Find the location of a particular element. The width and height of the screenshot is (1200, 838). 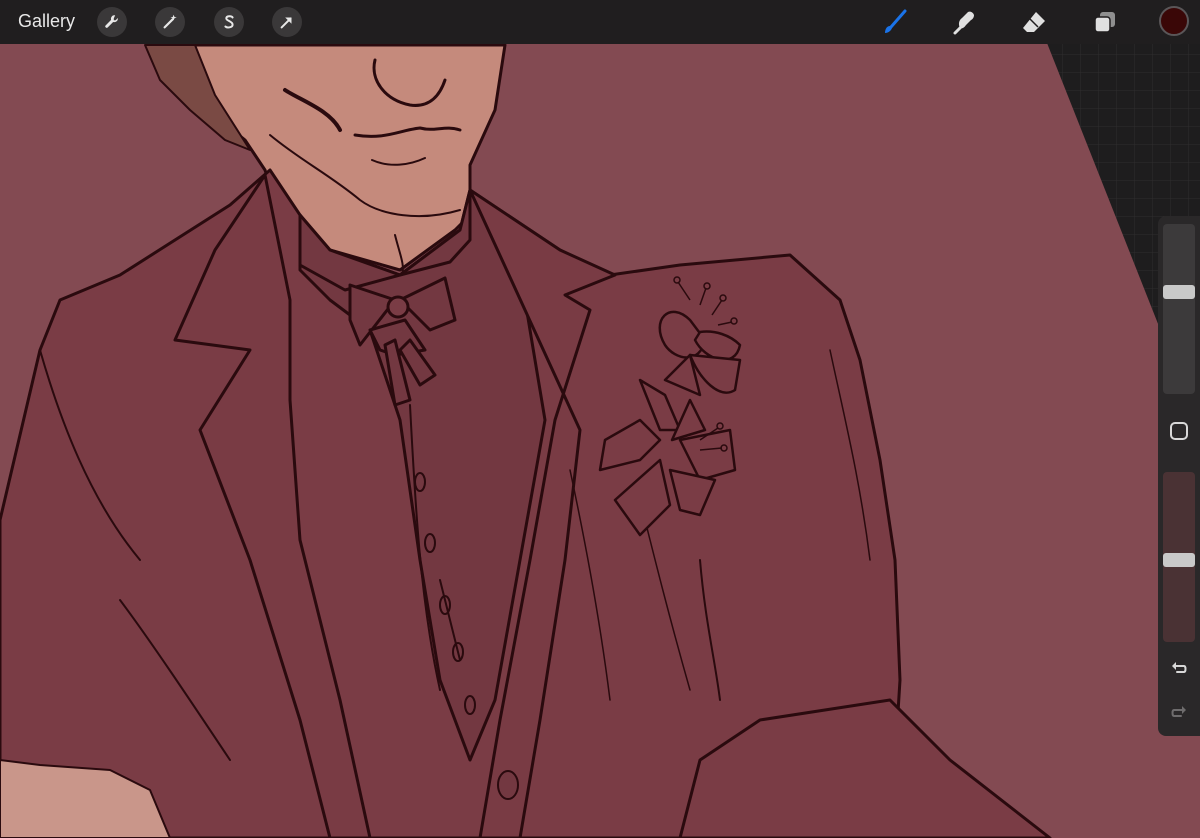

undo-button is located at coordinates (1179, 667).